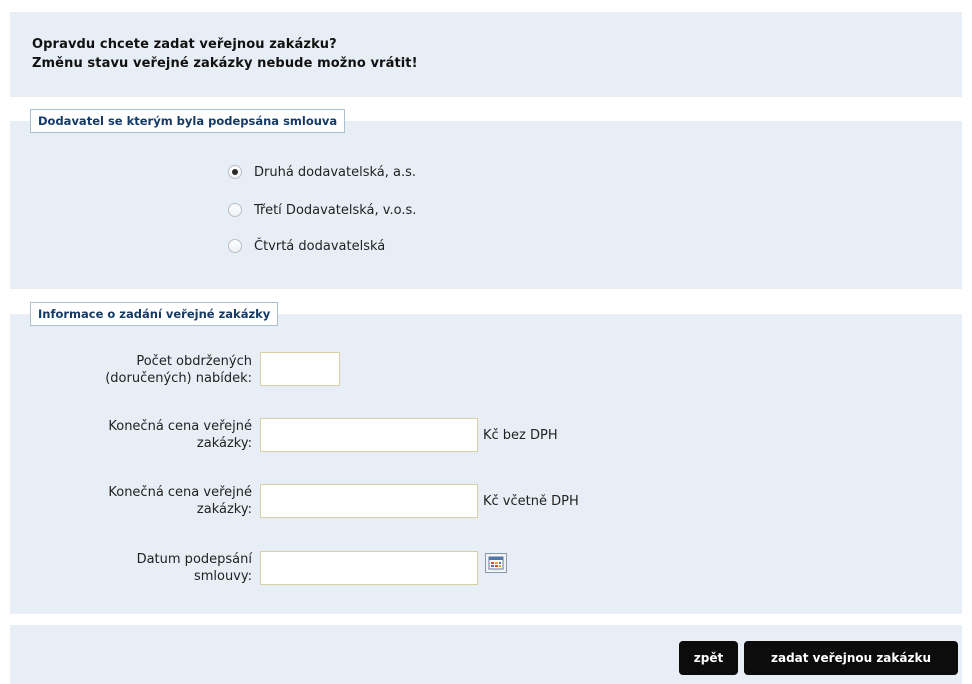 The height and width of the screenshot is (684, 972). Describe the element at coordinates (300, 369) in the screenshot. I see `offers-count-input` at that location.